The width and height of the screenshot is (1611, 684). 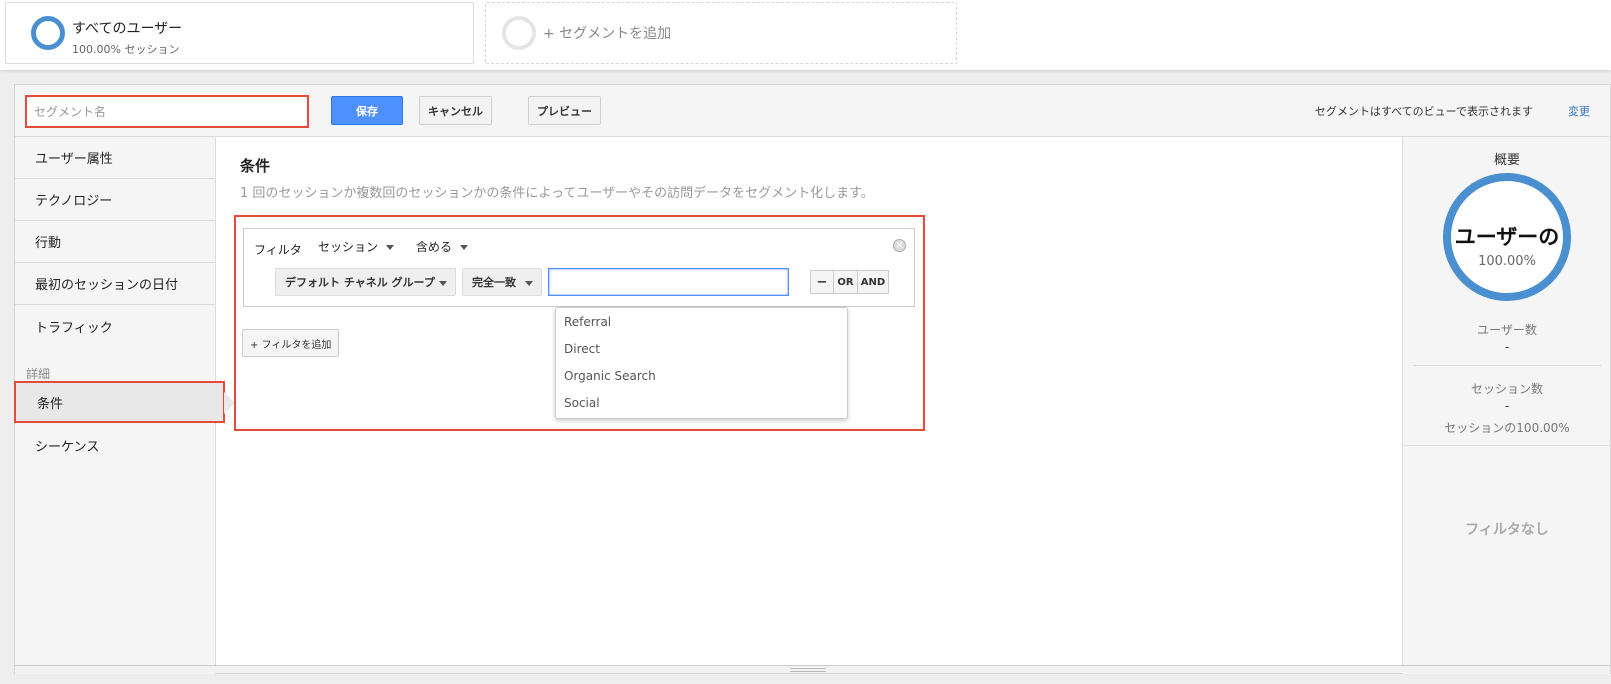 What do you see at coordinates (455, 110) in the screenshot?
I see `cancel-button: キャンセル` at bounding box center [455, 110].